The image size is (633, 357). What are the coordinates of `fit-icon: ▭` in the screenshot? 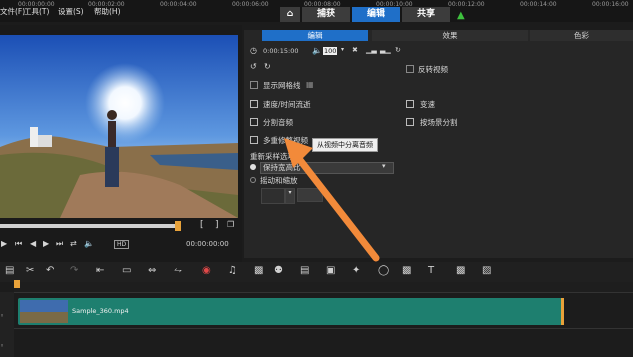 It's located at (126, 271).